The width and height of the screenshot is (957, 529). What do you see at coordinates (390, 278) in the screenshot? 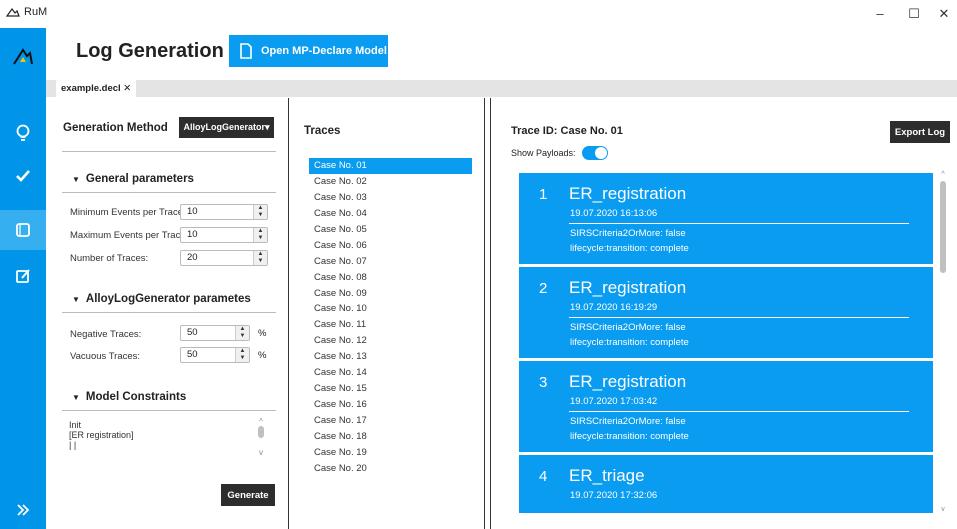
I see `trace-list-item: Case No. 08` at bounding box center [390, 278].